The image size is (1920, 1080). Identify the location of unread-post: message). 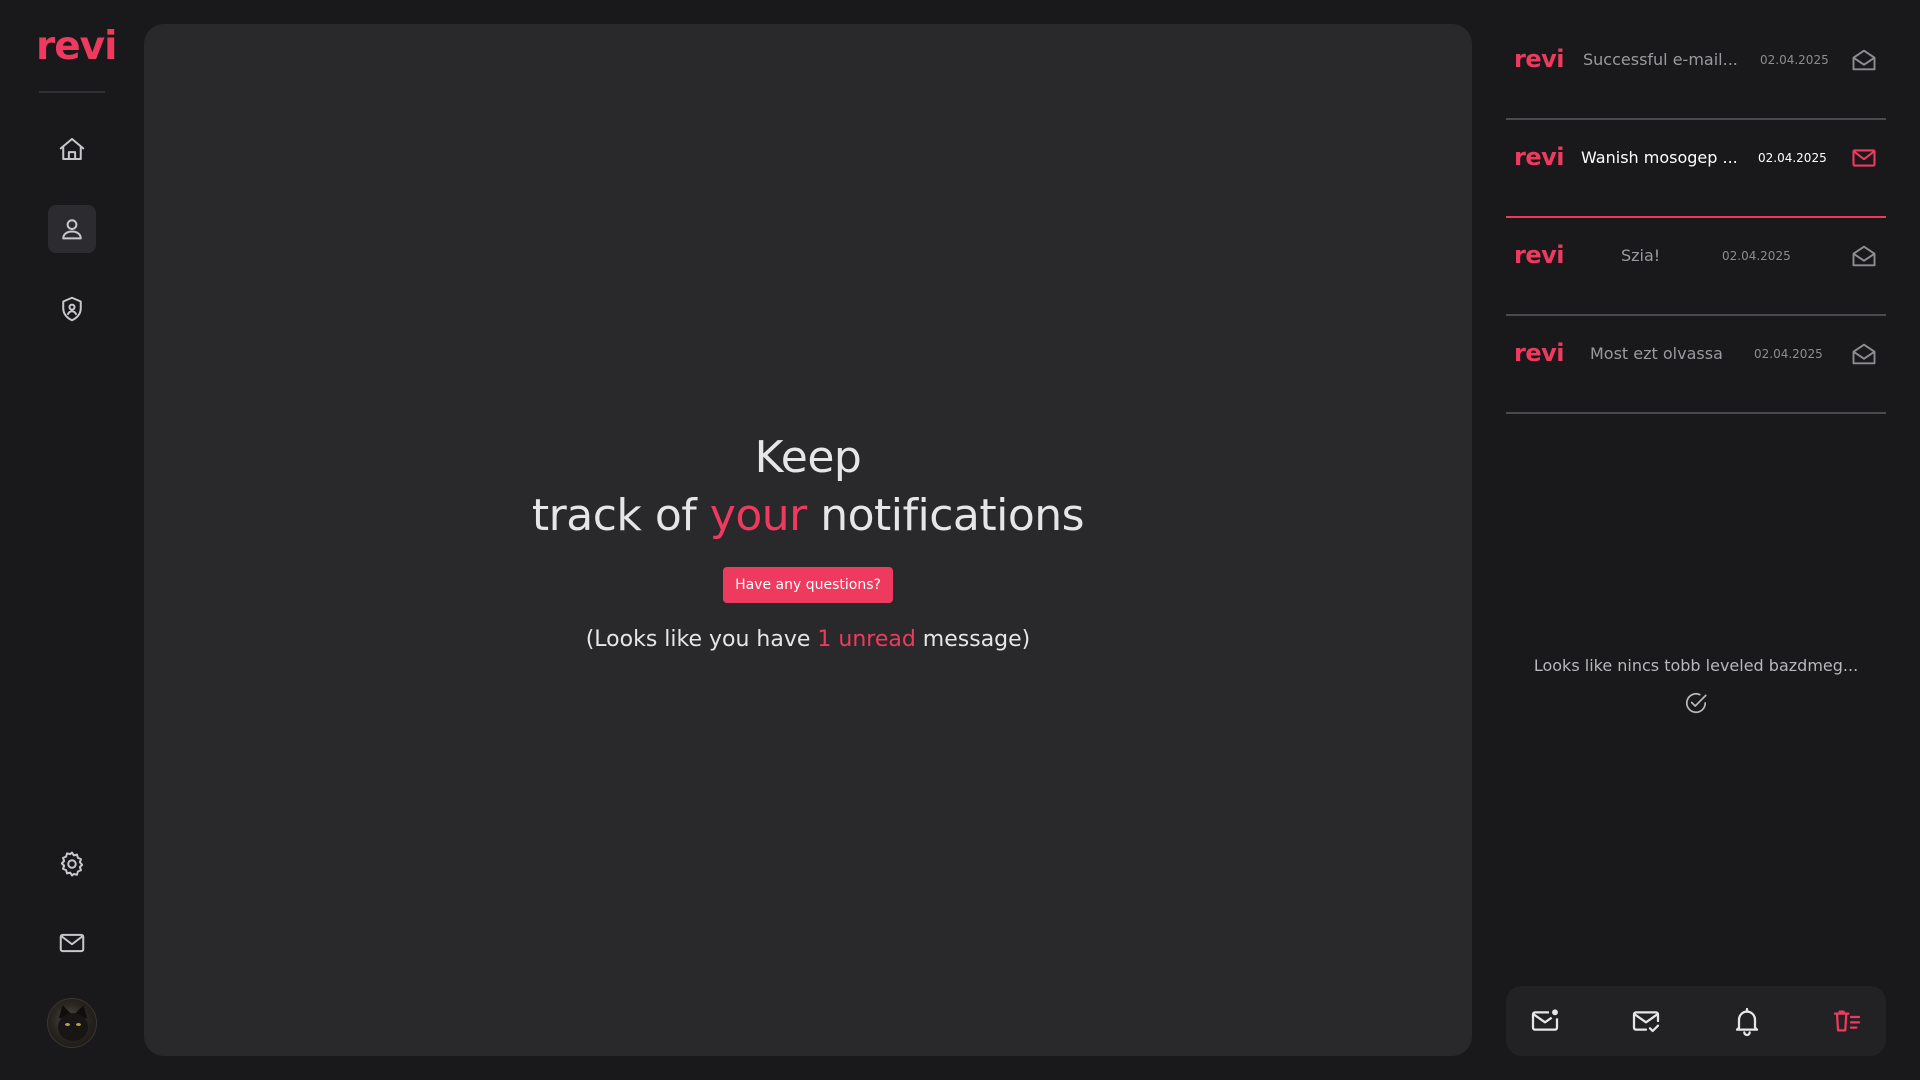
(973, 639).